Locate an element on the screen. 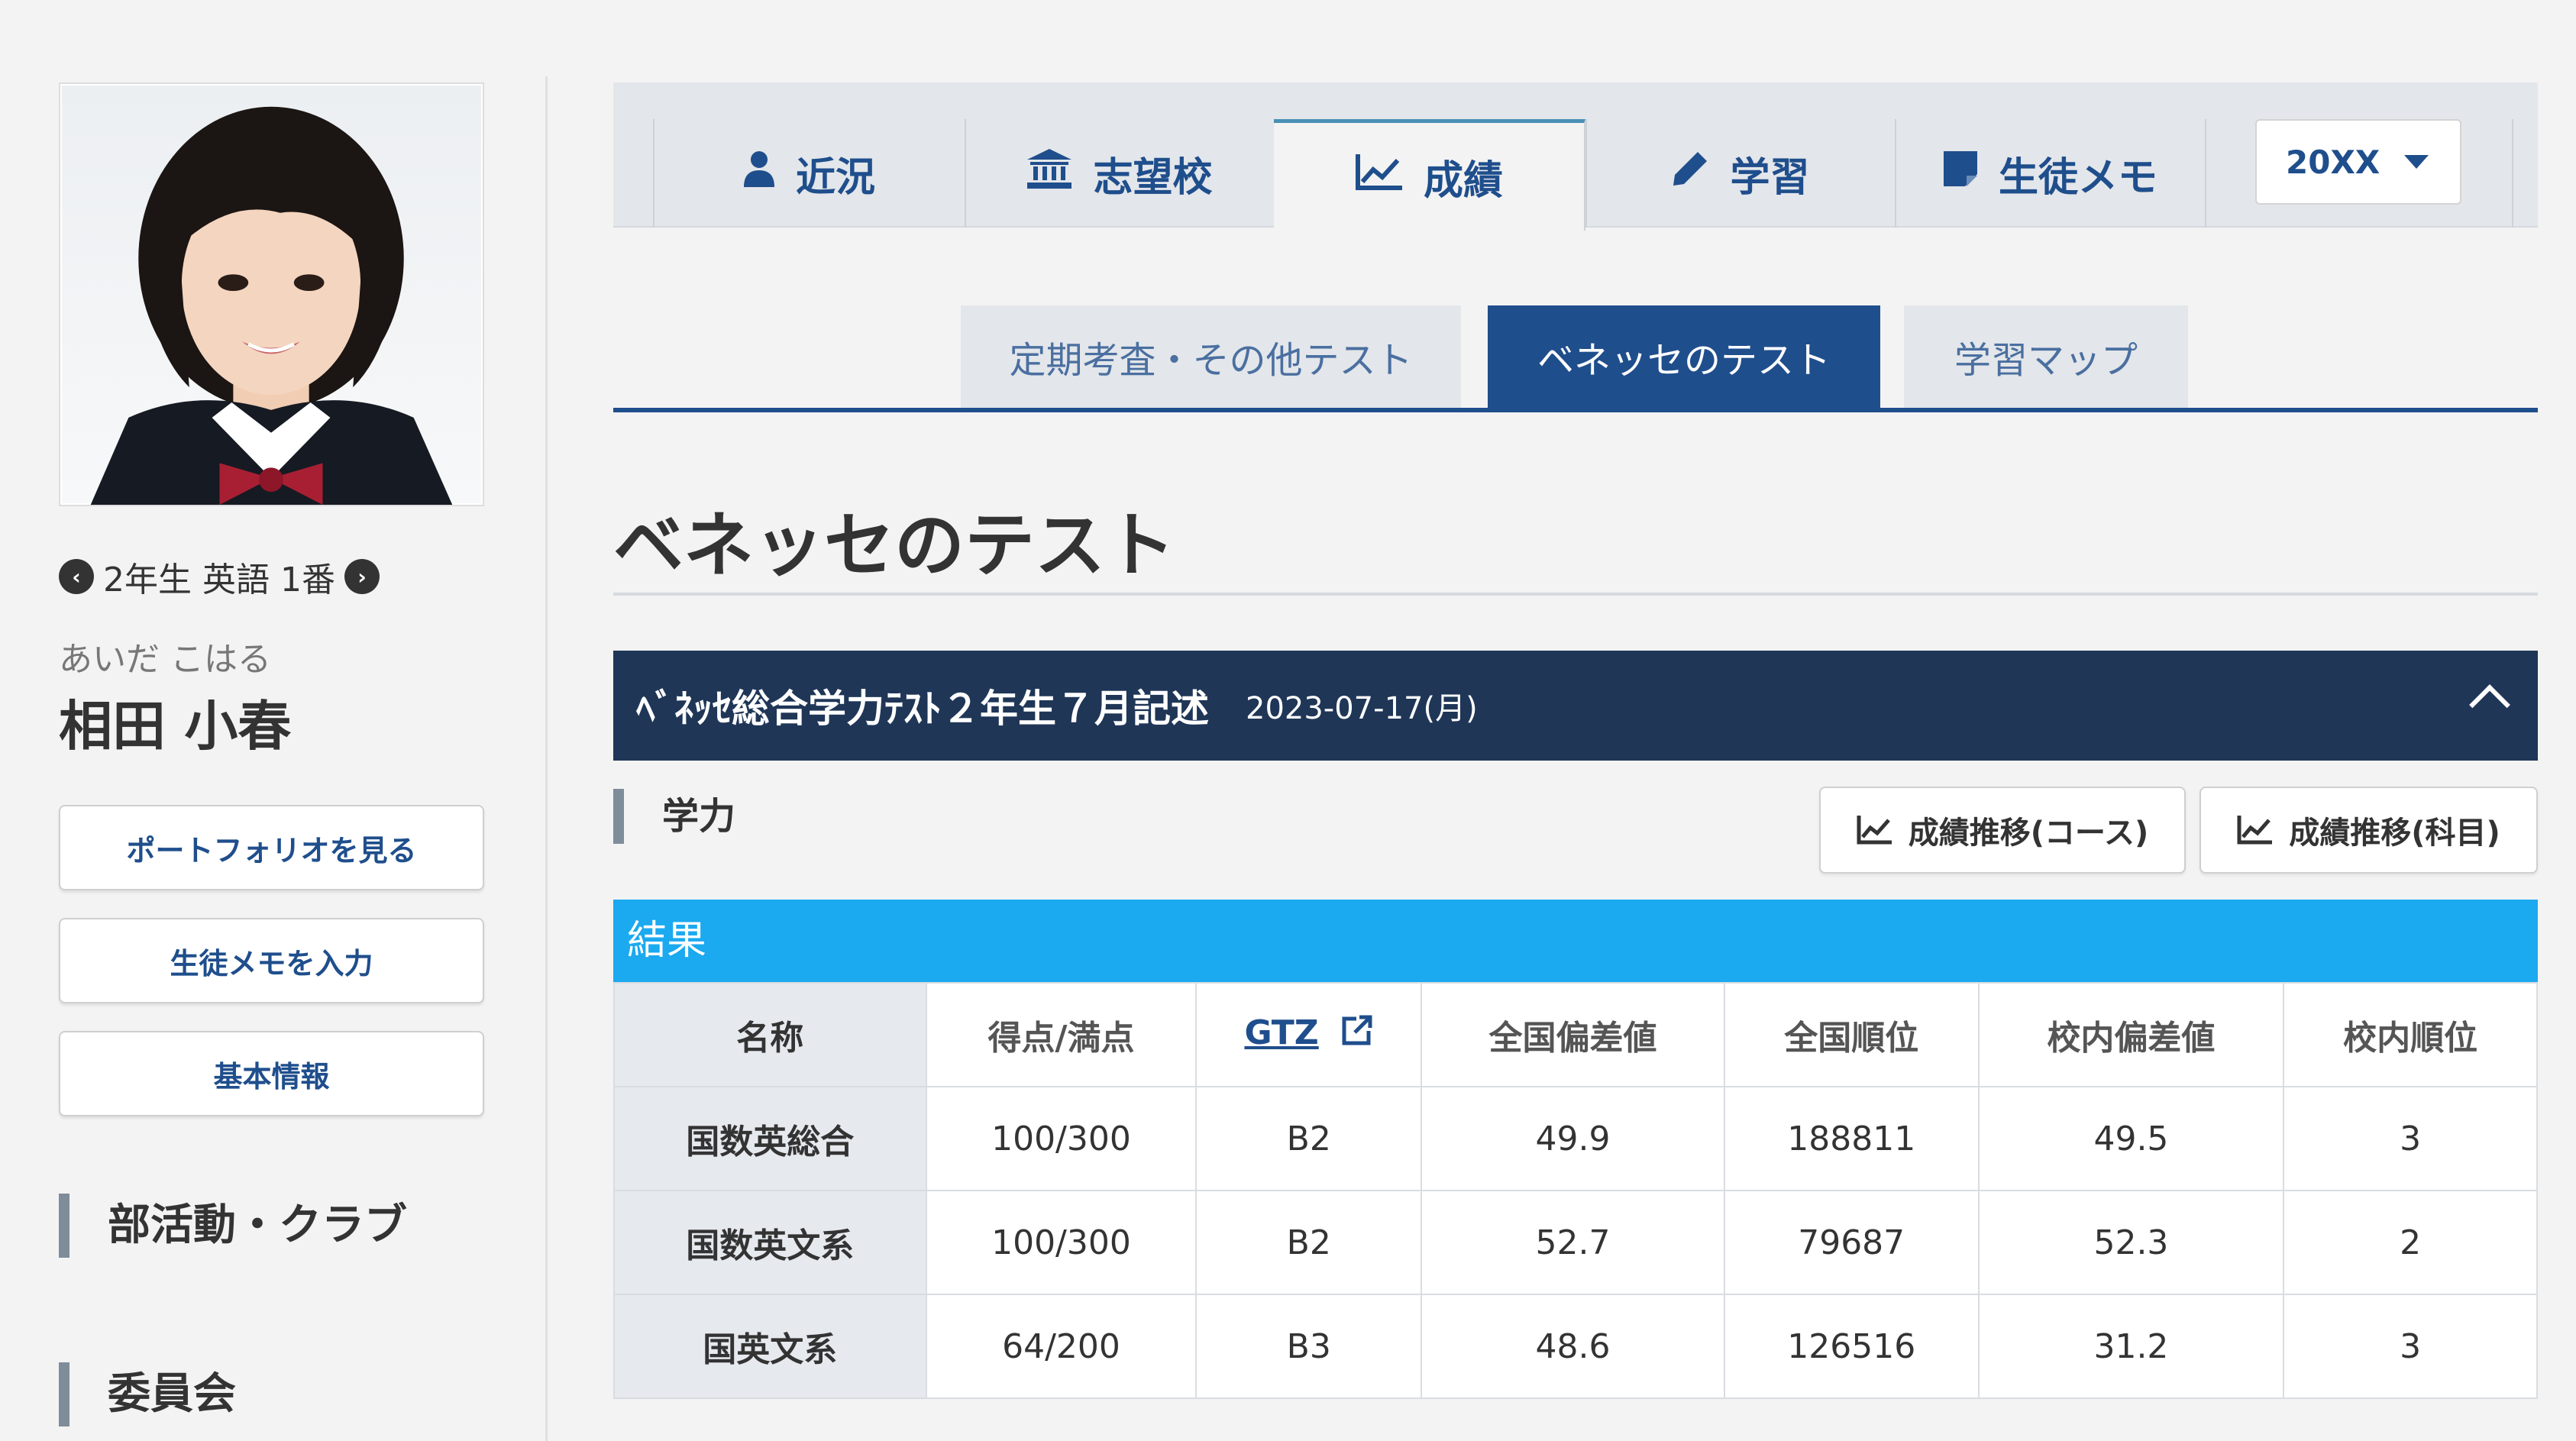 The image size is (2576, 1441). trend-course-label: 成績推移(コース) is located at coordinates (2029, 833).